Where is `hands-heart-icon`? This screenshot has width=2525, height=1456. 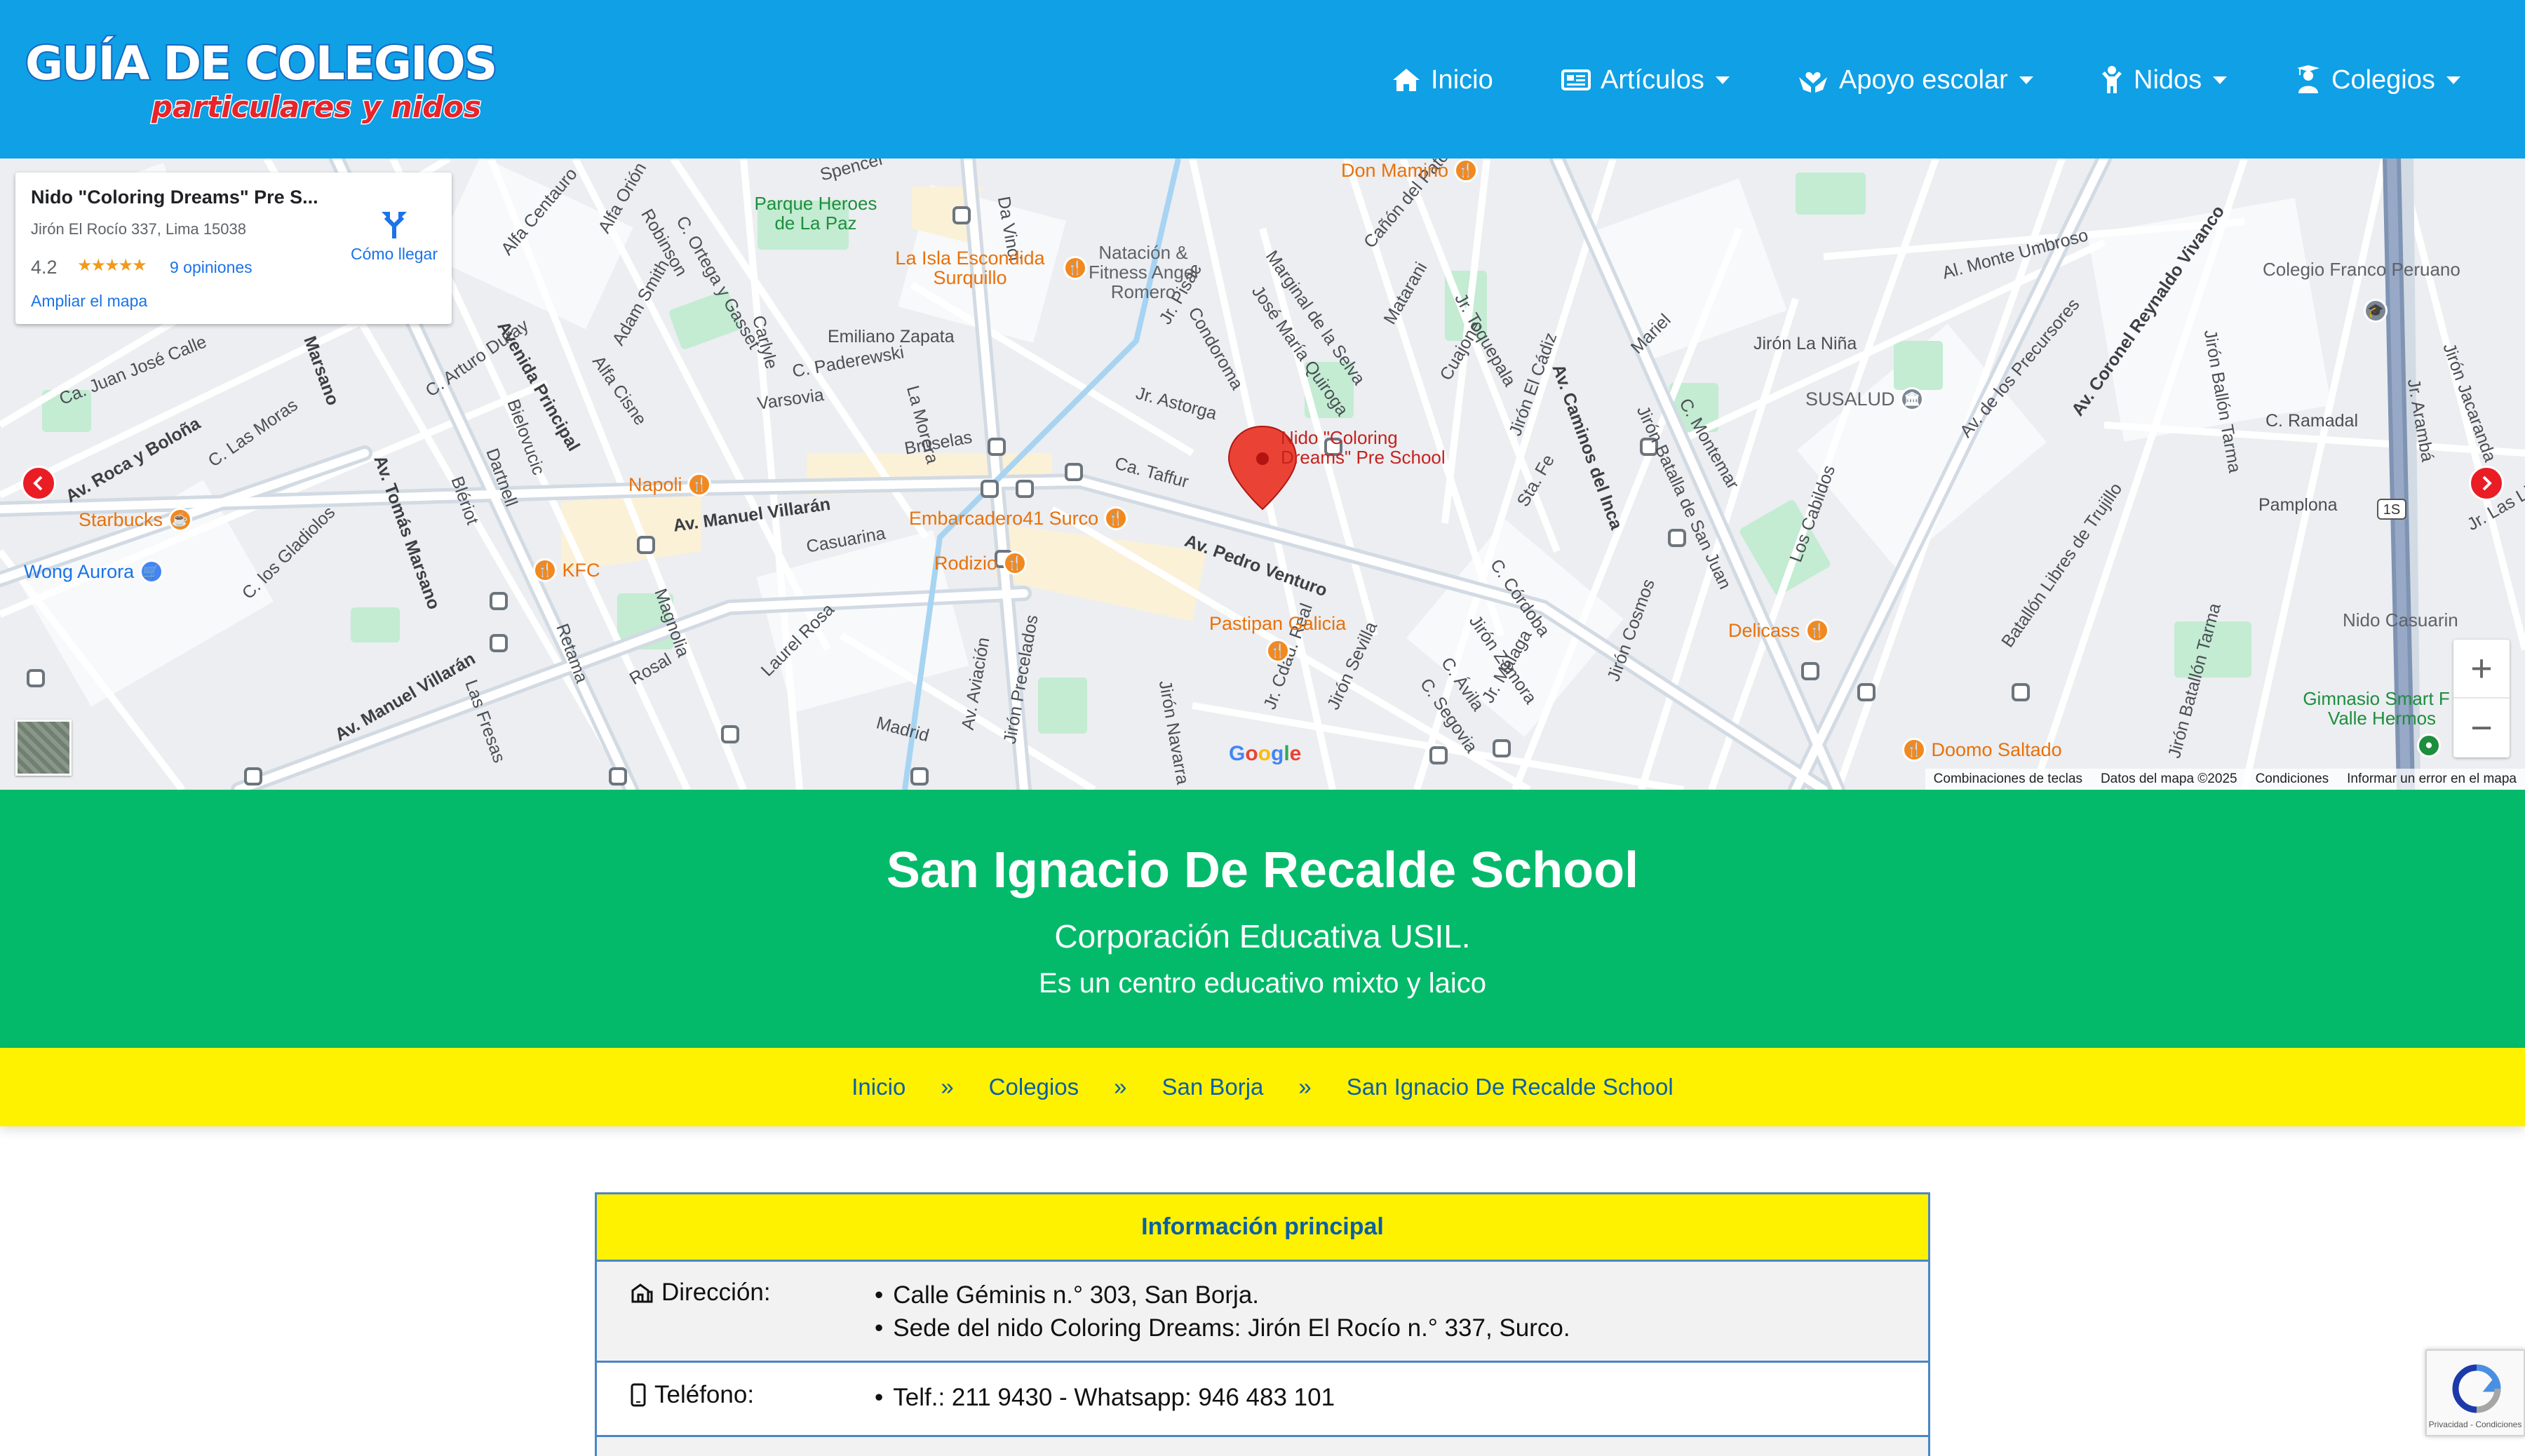
hands-heart-icon is located at coordinates (1813, 82).